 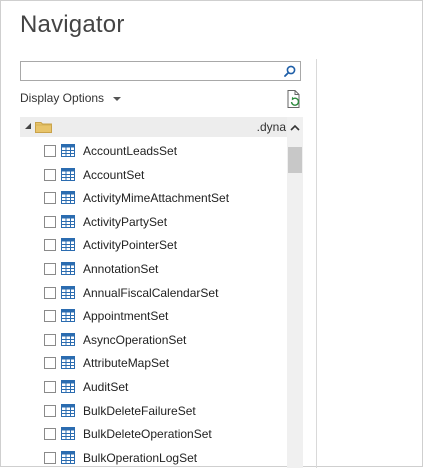 I want to click on list-item: AppointmentSet, so click(x=151, y=316).